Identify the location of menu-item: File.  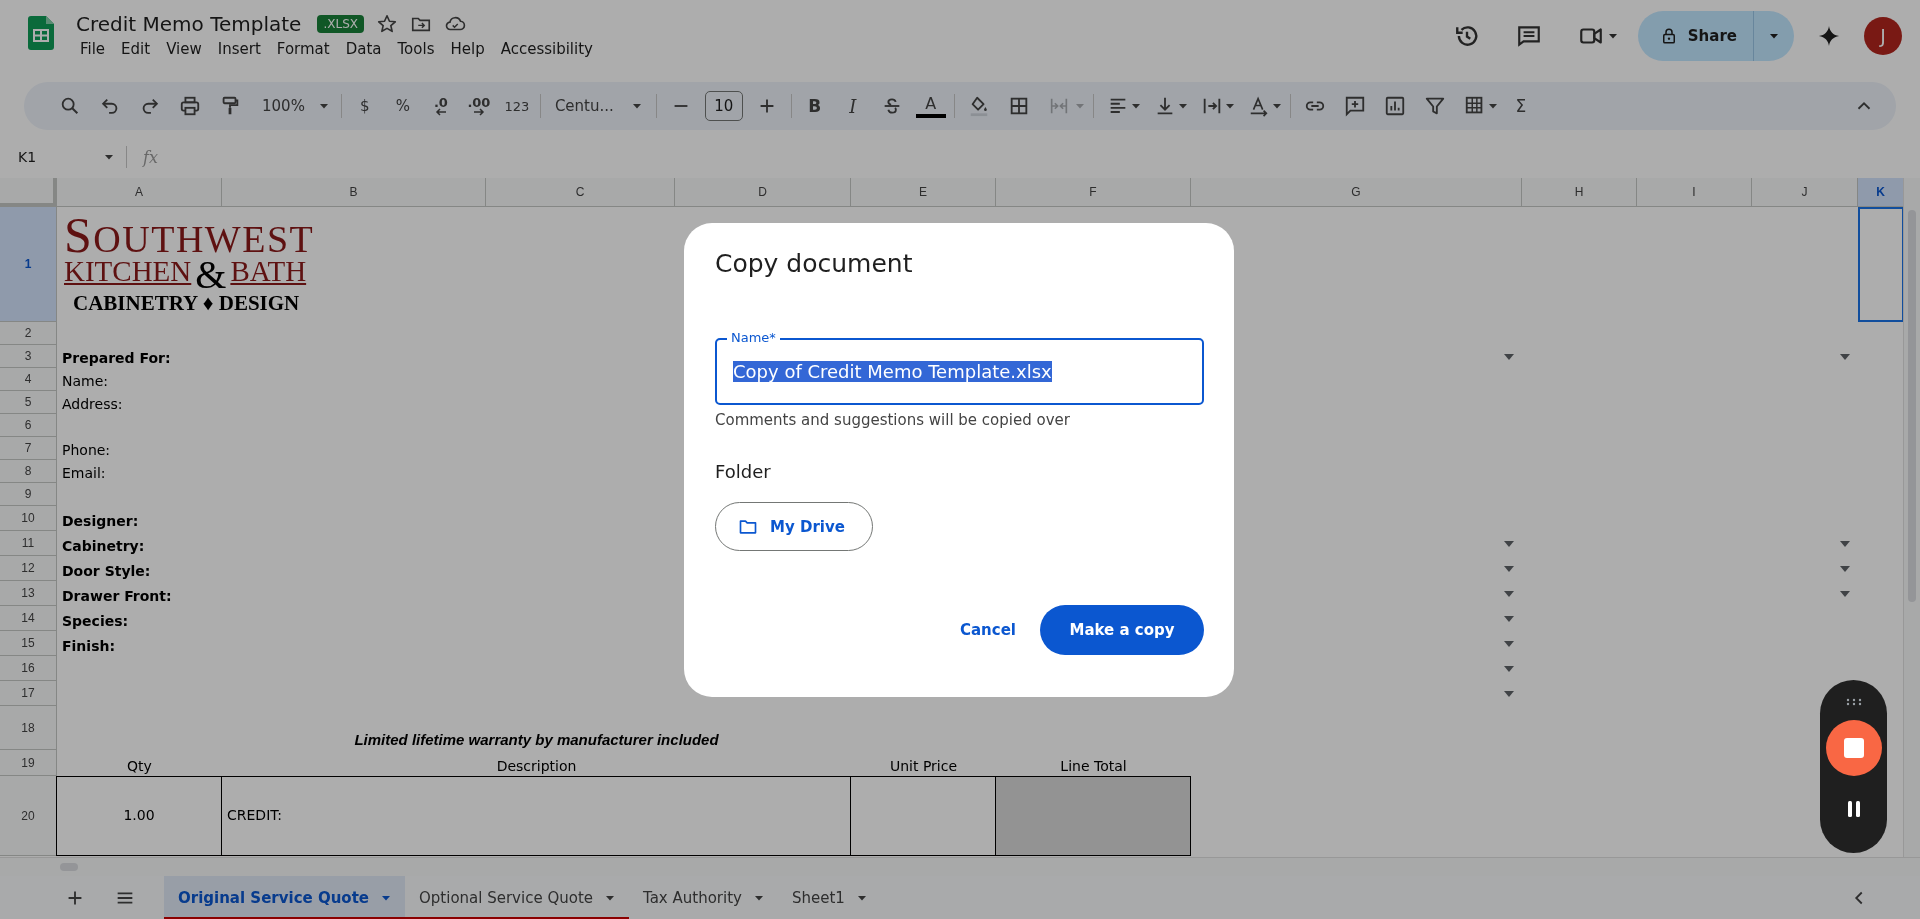
(93, 49).